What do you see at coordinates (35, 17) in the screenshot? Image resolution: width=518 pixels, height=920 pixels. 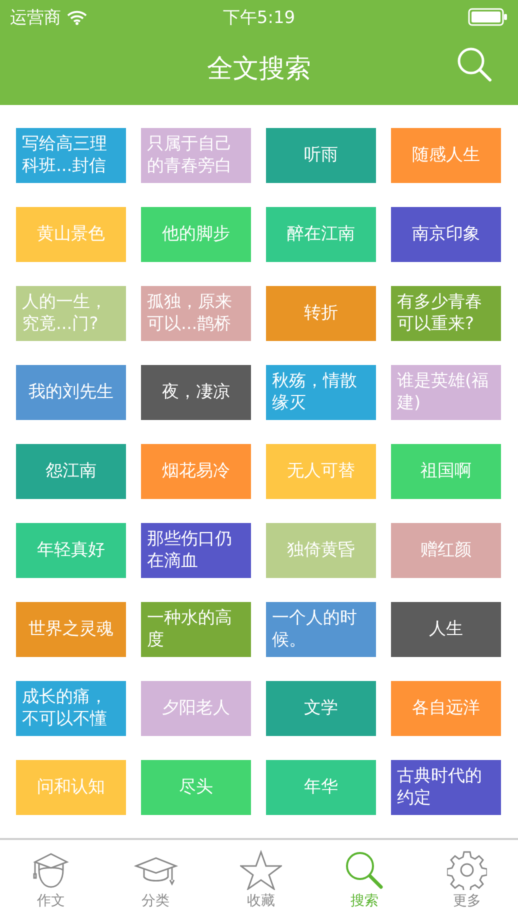 I see `carrier-name: 运营商` at bounding box center [35, 17].